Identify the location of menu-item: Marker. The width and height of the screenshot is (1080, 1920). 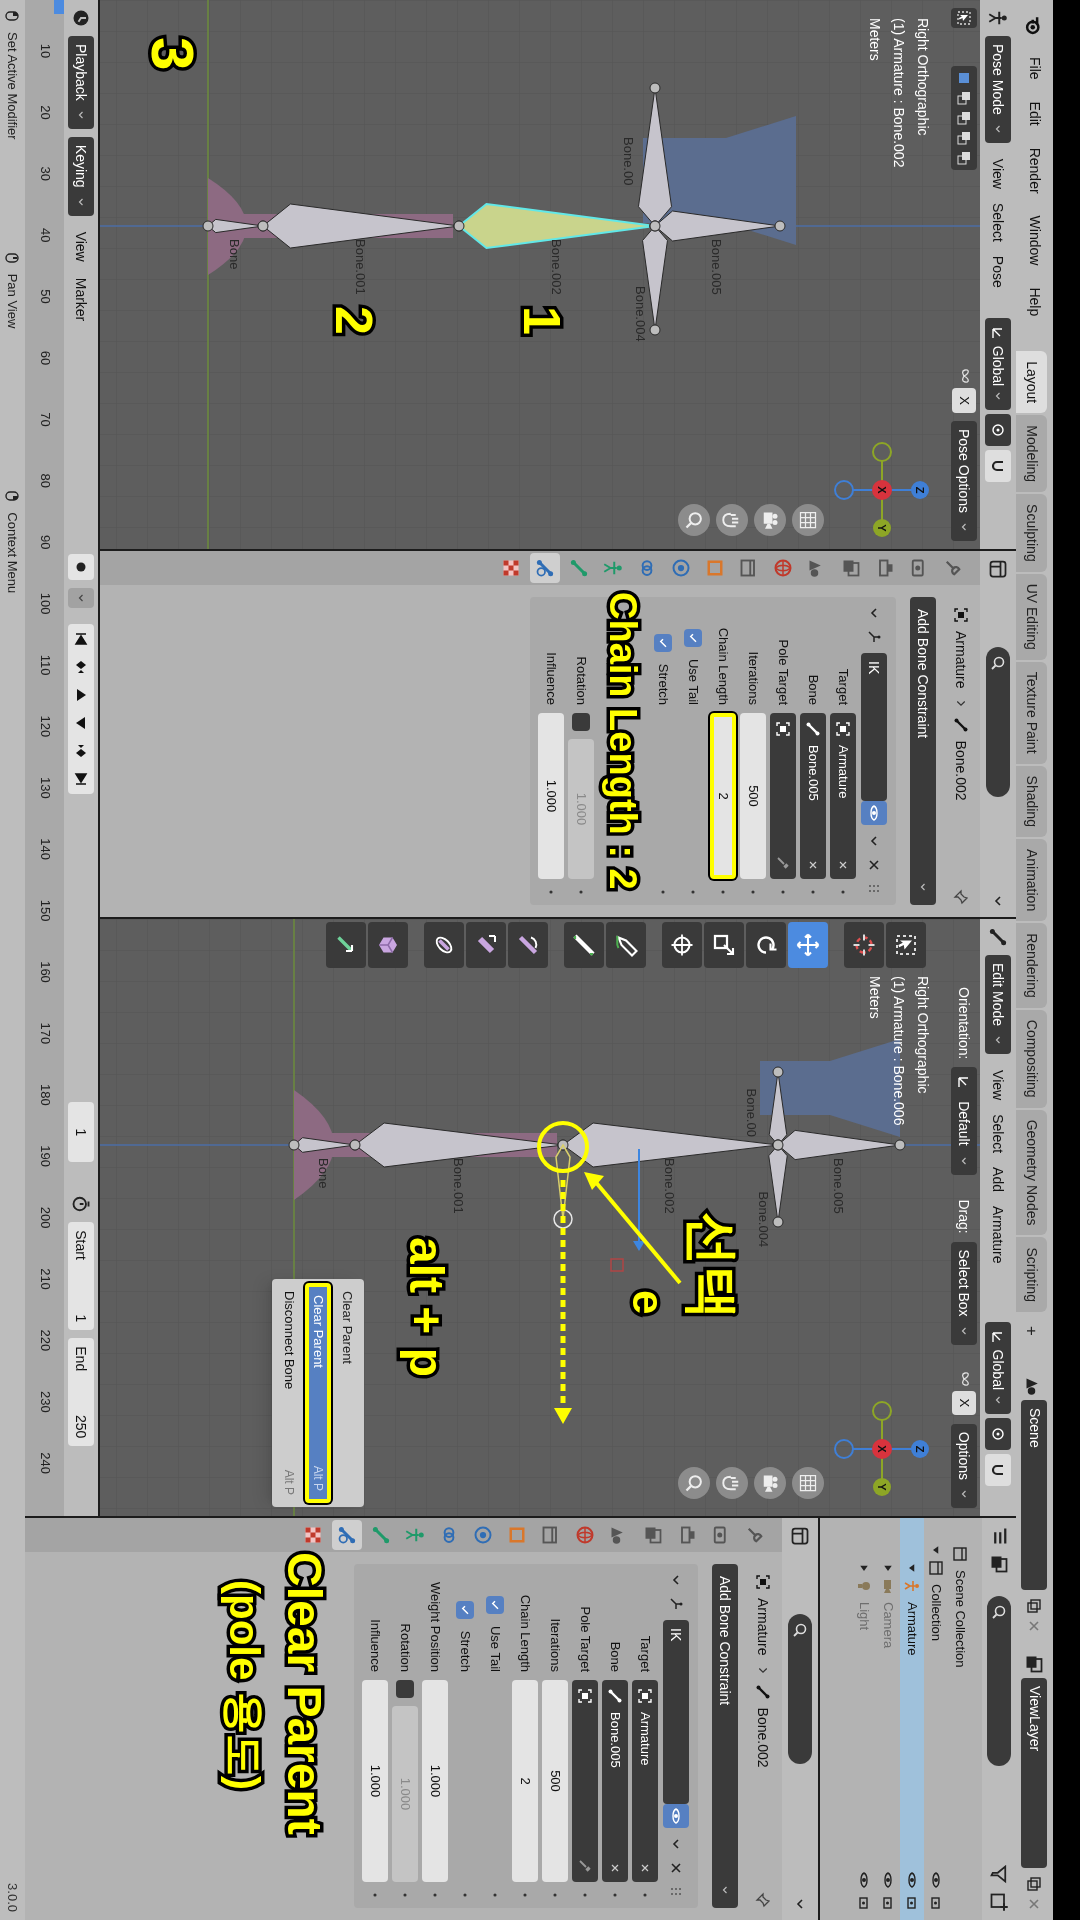
(81, 299).